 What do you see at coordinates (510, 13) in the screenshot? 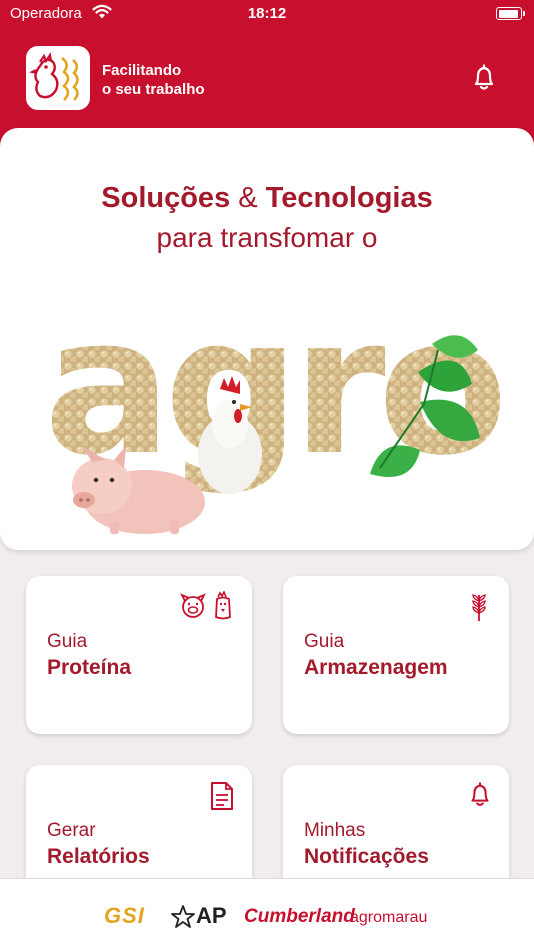
I see `battery-icon` at bounding box center [510, 13].